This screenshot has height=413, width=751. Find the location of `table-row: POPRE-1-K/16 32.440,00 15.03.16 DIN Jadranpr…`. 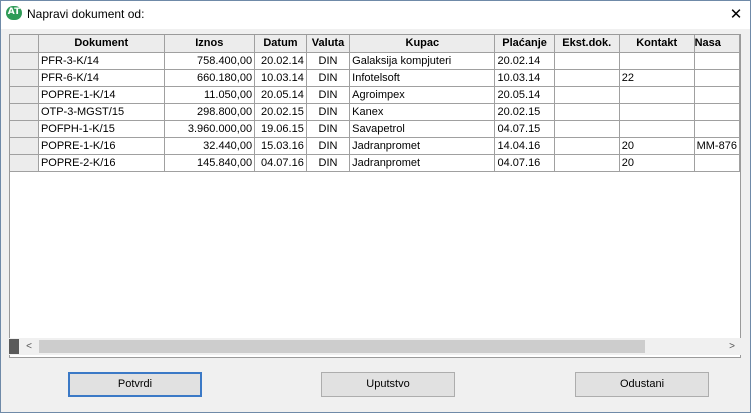

table-row: POPRE-1-K/16 32.440,00 15.03.16 DIN Jadranpr… is located at coordinates (375, 146).